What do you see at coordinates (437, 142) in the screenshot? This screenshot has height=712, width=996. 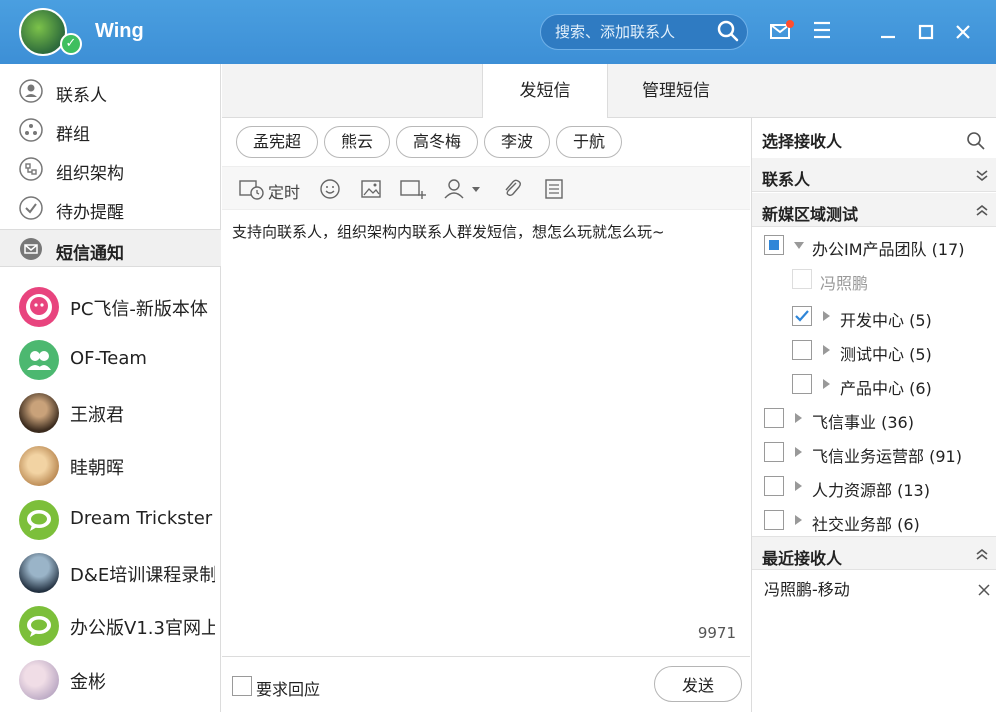 I see `recipient-chip: 高冬梅` at bounding box center [437, 142].